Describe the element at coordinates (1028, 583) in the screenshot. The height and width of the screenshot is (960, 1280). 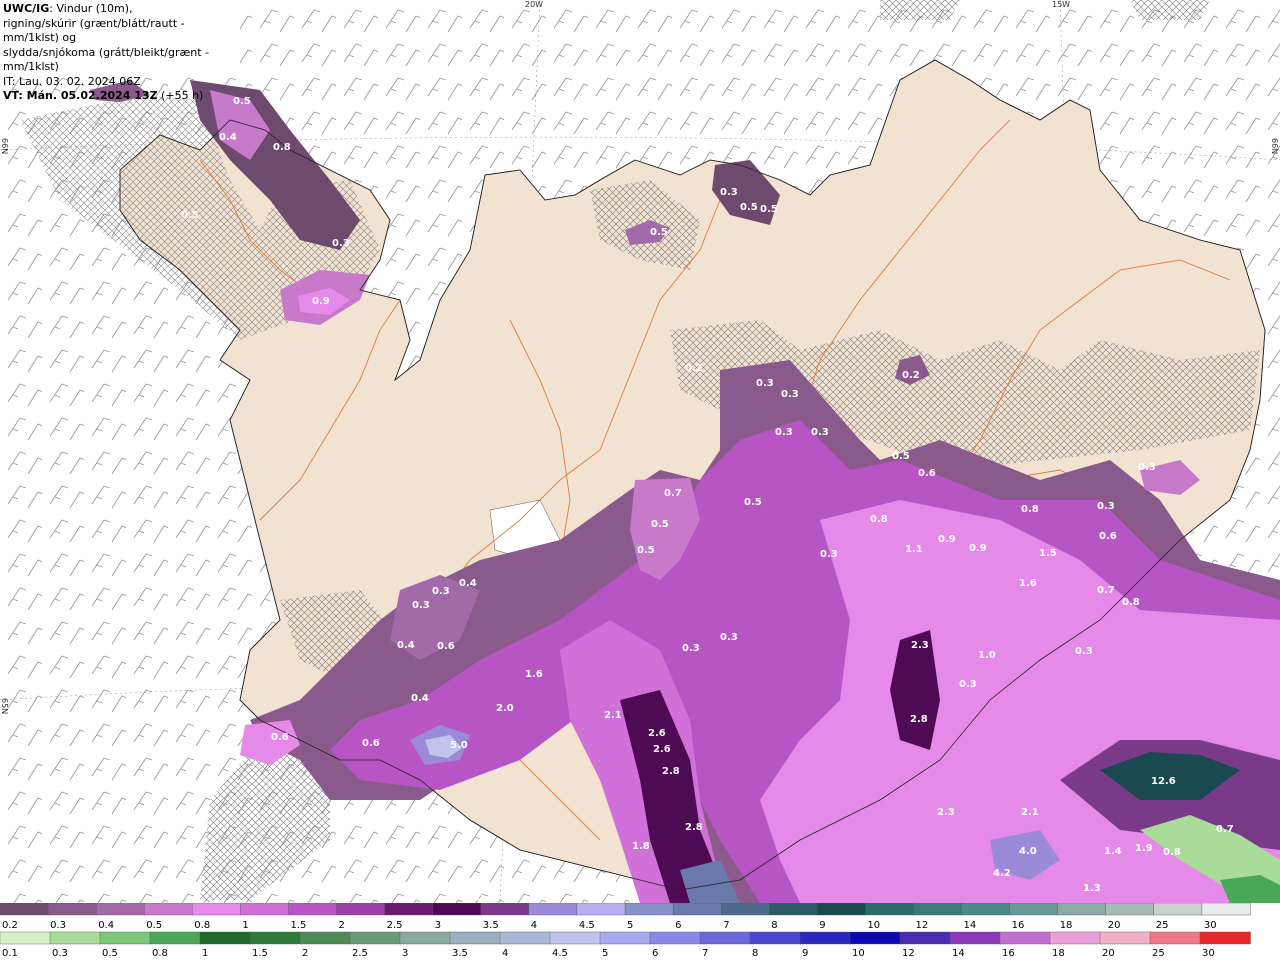
I see `precip-value: 1.6` at that location.